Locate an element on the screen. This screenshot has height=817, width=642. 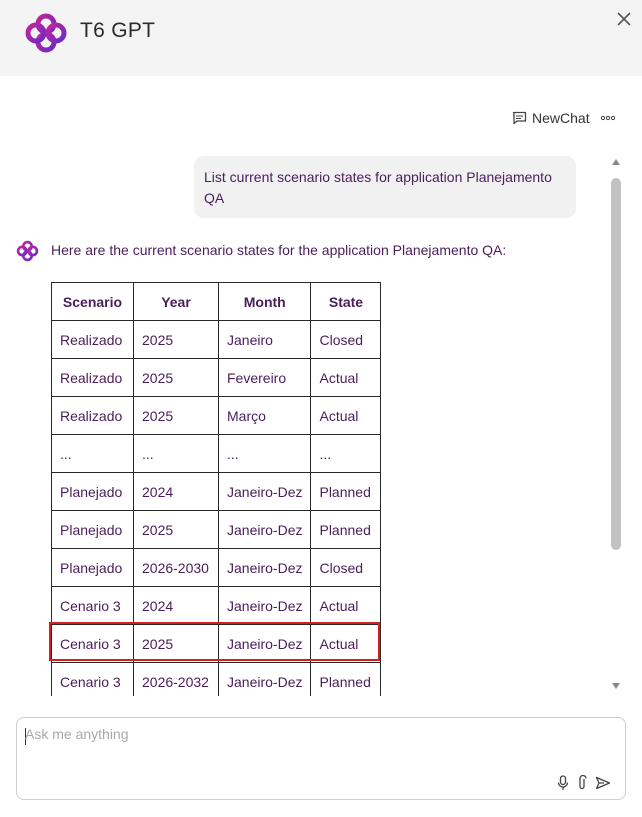
table-cell: Fevereiro is located at coordinates (264, 377).